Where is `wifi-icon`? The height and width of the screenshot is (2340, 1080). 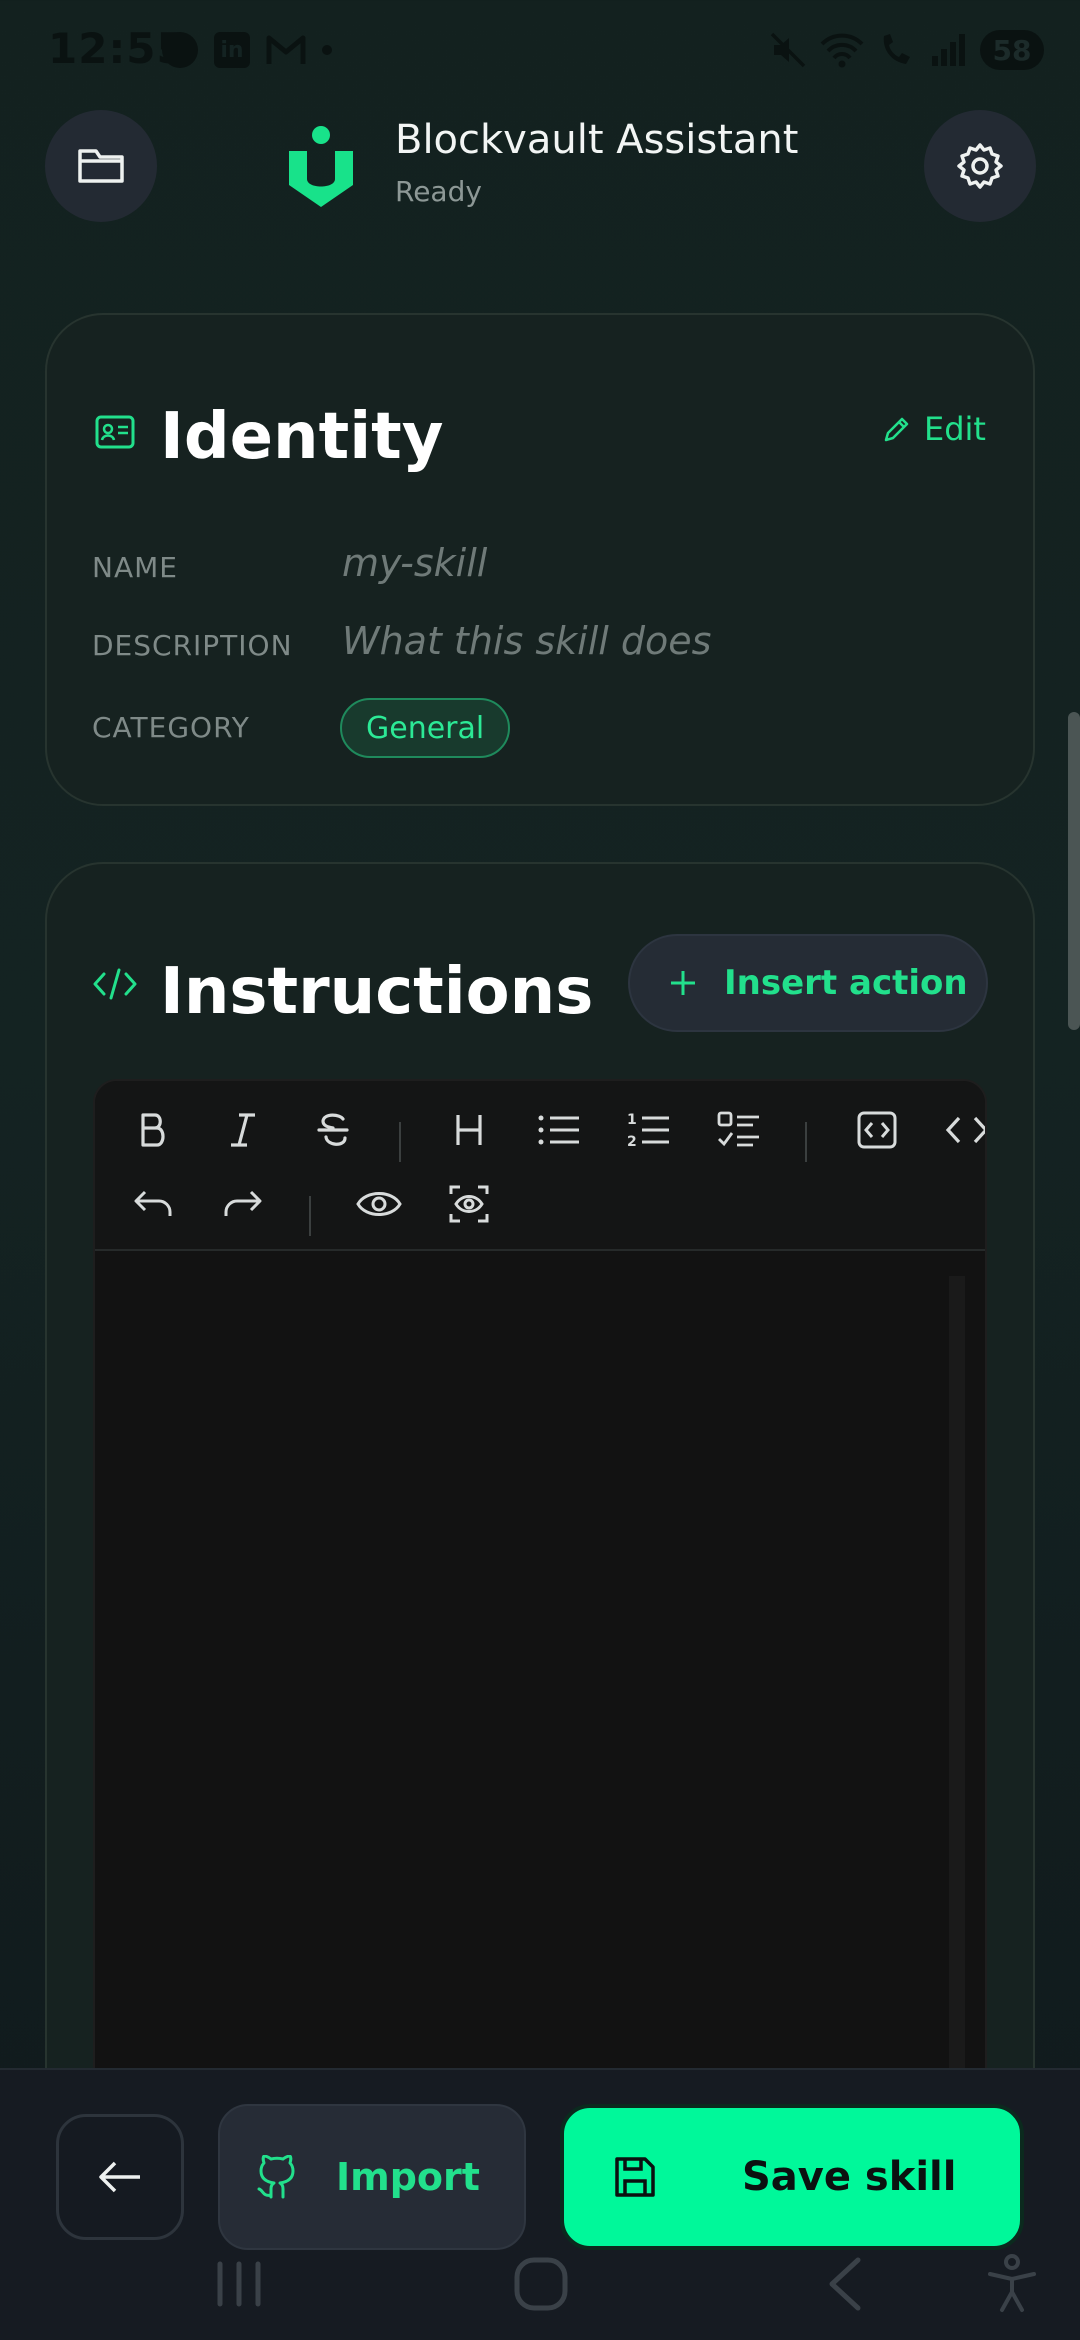 wifi-icon is located at coordinates (842, 50).